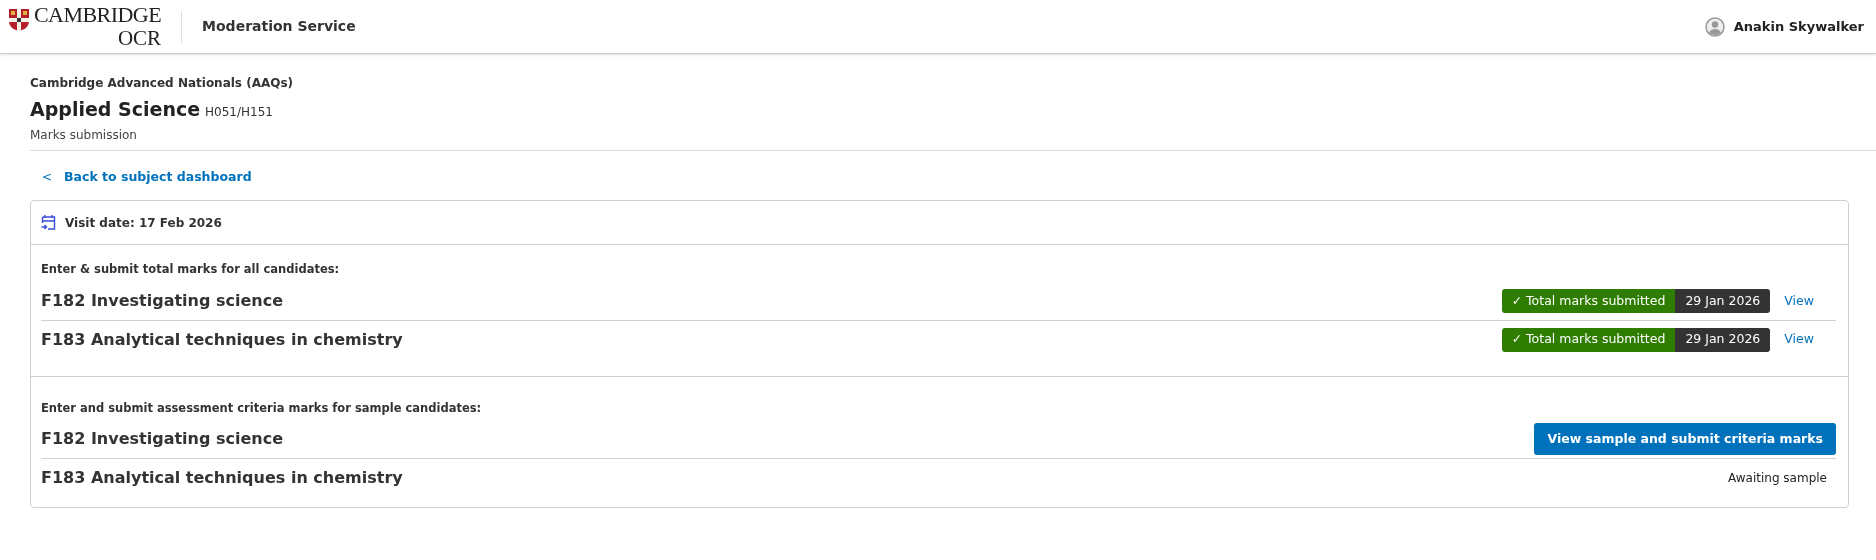  I want to click on subject-title: Applied Science, so click(115, 109).